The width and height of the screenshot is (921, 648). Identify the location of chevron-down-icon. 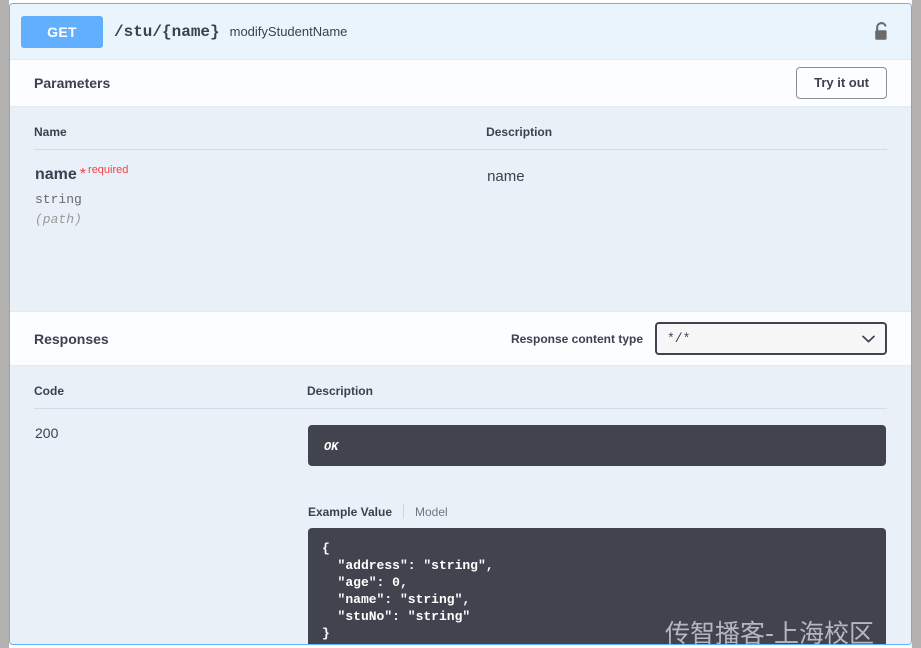
(868, 338).